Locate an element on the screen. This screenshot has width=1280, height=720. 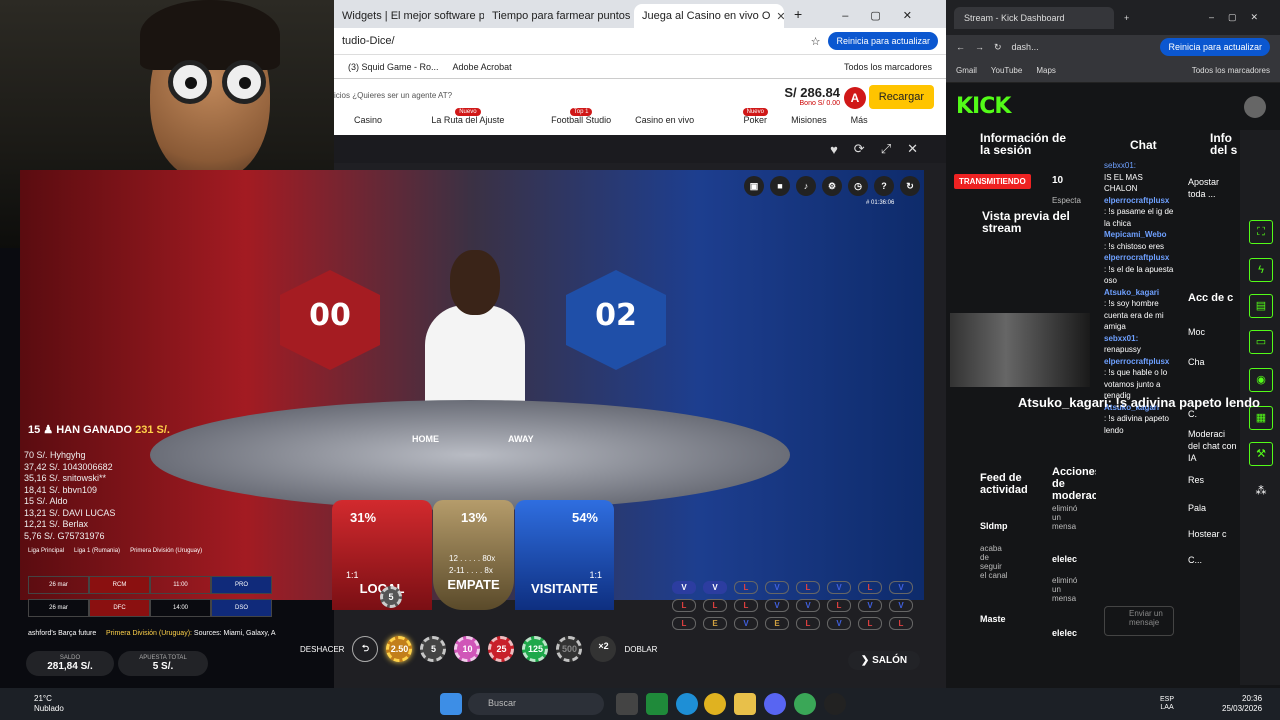
file-explorer-icon is located at coordinates (745, 704).